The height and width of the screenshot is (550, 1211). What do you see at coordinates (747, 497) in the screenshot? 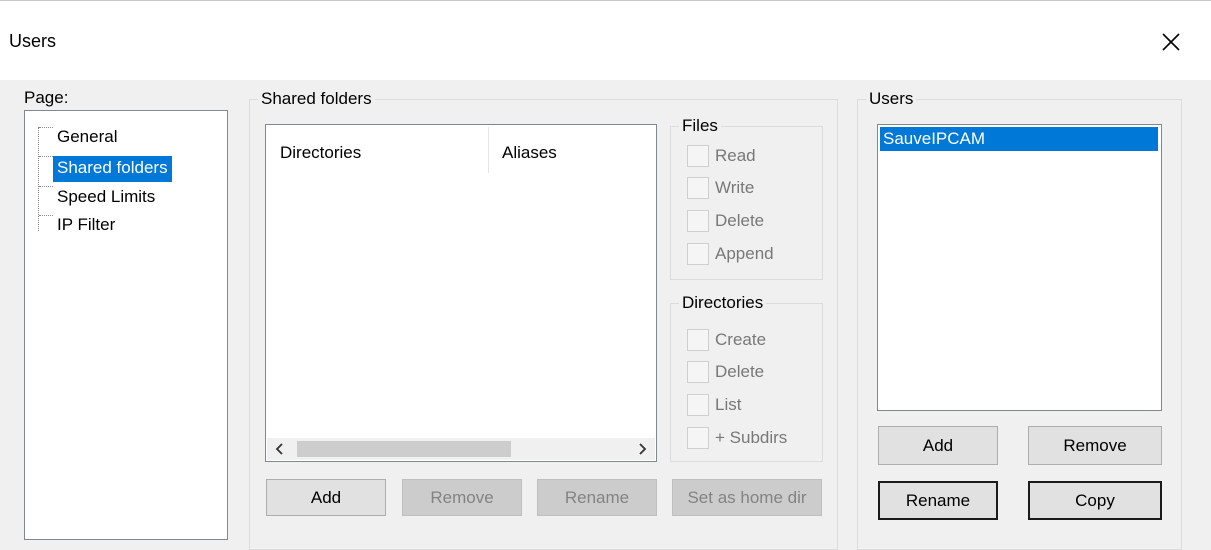
I see `set-home-dir-button: Set as home dir` at bounding box center [747, 497].